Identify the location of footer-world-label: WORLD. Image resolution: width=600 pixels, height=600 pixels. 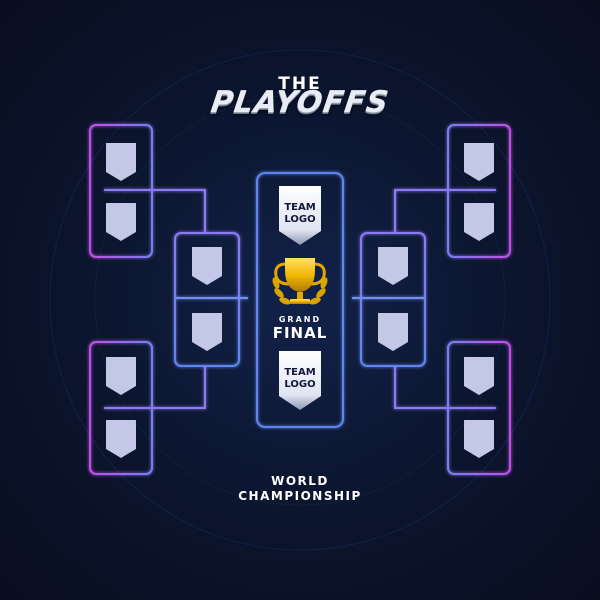
(300, 481).